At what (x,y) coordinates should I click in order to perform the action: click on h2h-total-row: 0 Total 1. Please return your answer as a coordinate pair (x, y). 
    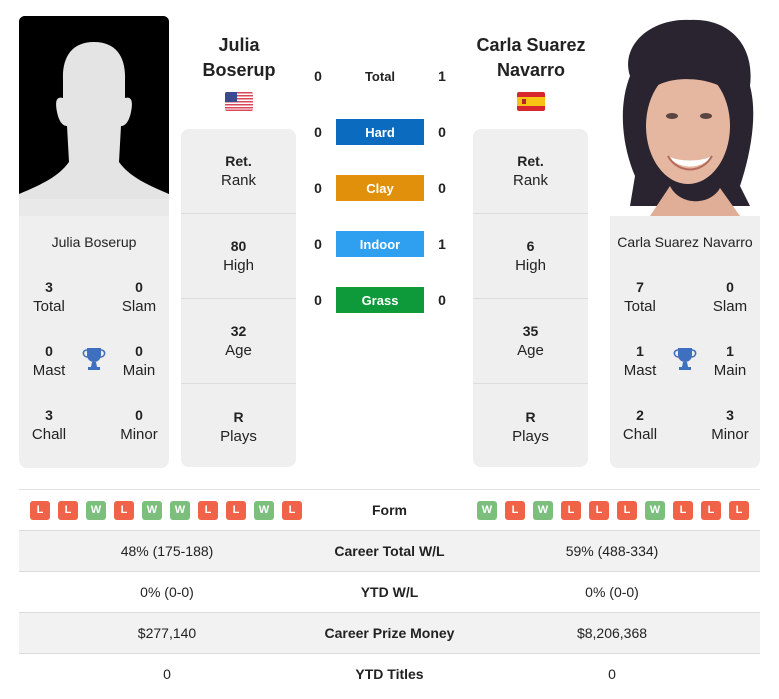
    Looking at the image, I should click on (380, 76).